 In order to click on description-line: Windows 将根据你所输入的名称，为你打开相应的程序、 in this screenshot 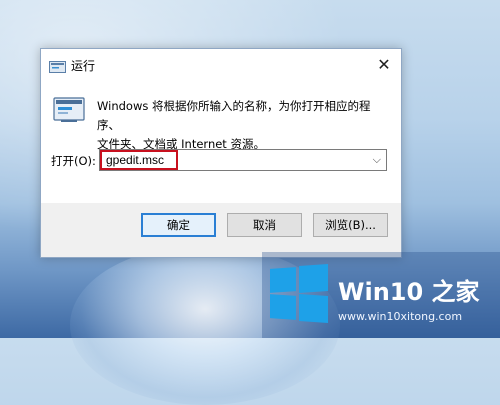, I will do `click(234, 115)`.